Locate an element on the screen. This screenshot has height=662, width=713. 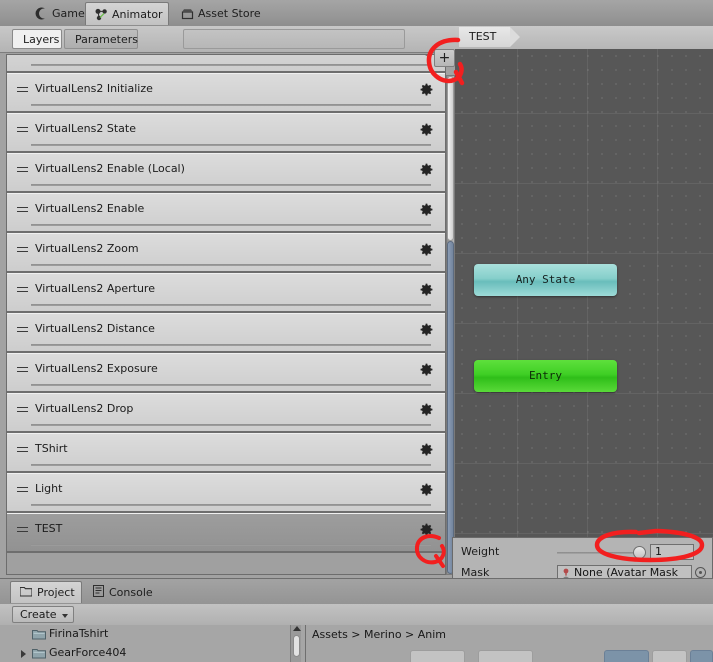
tab-project-label: Project is located at coordinates (56, 592).